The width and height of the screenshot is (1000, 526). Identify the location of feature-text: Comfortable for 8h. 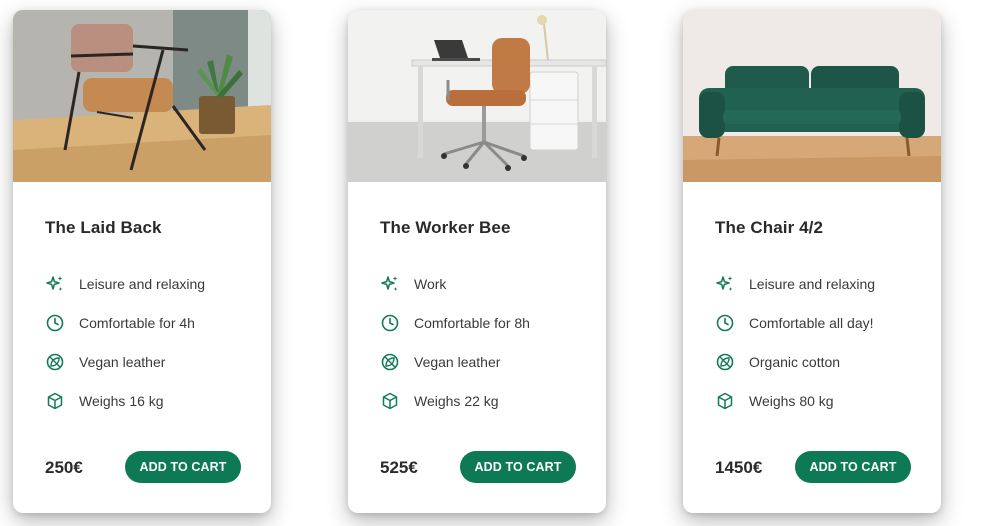
(472, 322).